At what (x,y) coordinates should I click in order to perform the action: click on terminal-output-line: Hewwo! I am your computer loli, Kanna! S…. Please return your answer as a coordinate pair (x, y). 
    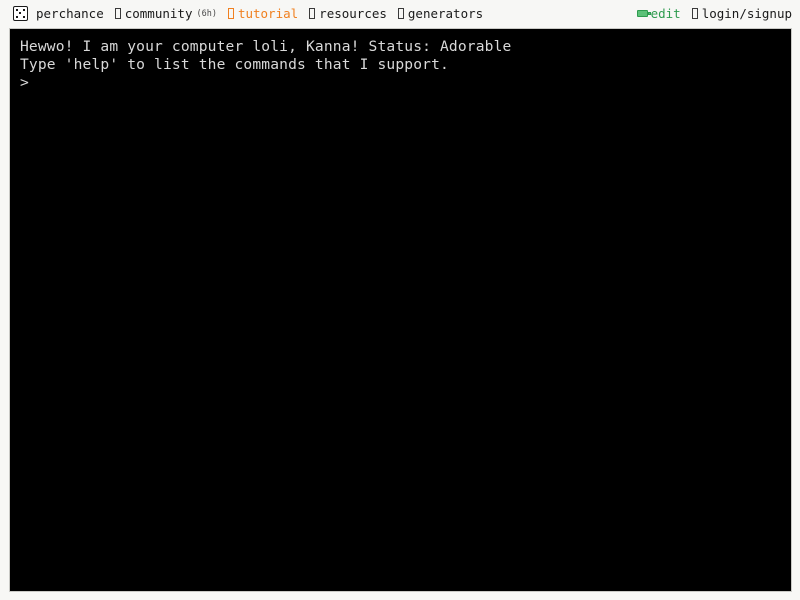
    Looking at the image, I should click on (266, 46).